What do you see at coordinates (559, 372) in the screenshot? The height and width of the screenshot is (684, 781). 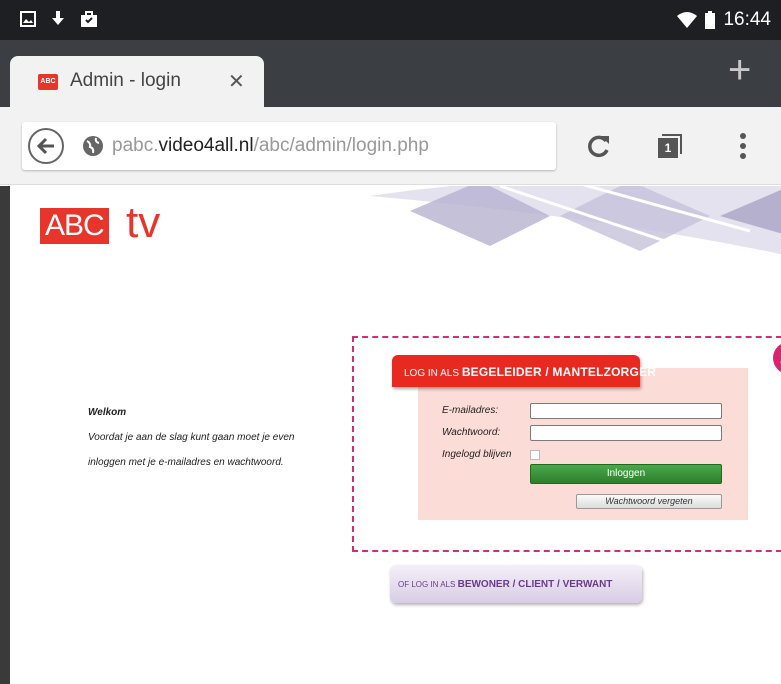 I see `login-tab-role: BEGELEIDER / MANTELZORGER` at bounding box center [559, 372].